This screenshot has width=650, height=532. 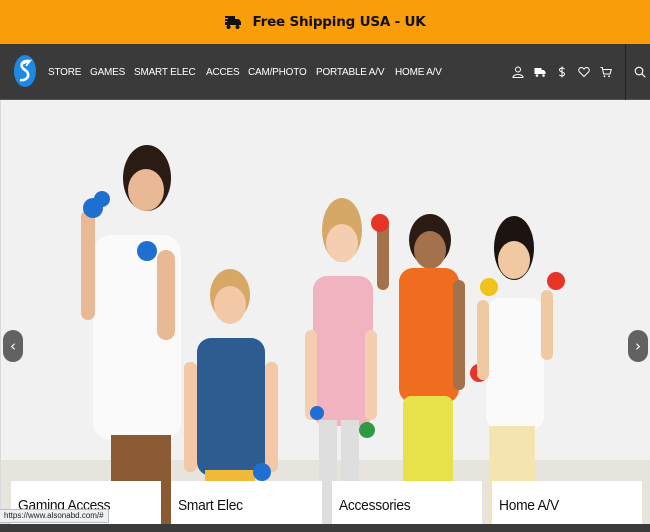 What do you see at coordinates (325, 528) in the screenshot?
I see `page-bottom-strip` at bounding box center [325, 528].